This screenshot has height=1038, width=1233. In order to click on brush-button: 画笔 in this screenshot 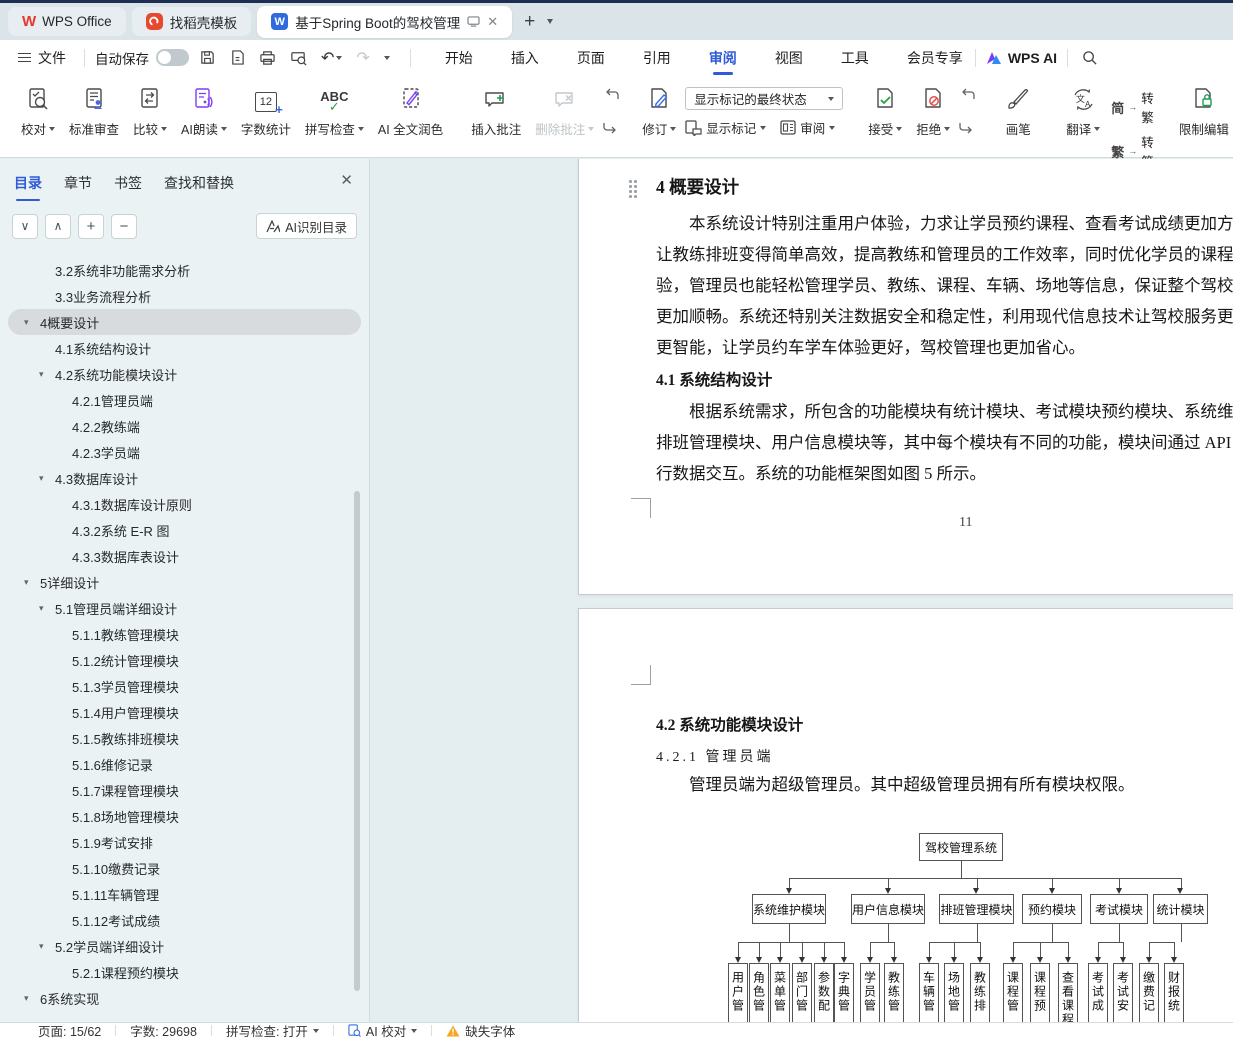, I will do `click(1018, 111)`.